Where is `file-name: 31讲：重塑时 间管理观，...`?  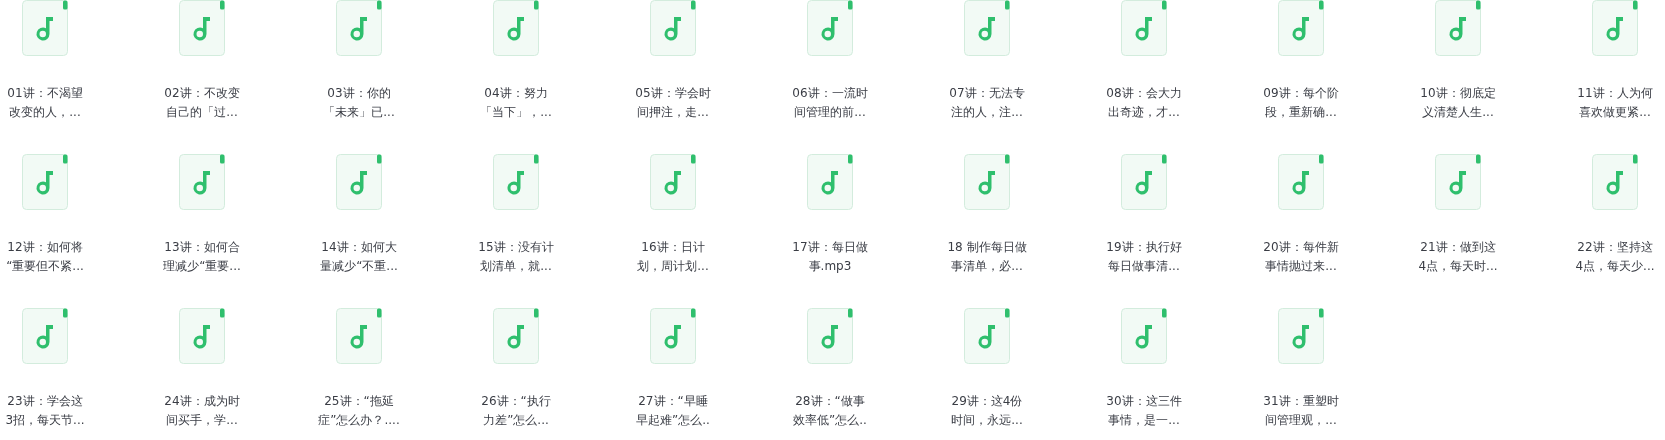 file-name: 31讲：重塑时 间管理观，... is located at coordinates (1301, 411).